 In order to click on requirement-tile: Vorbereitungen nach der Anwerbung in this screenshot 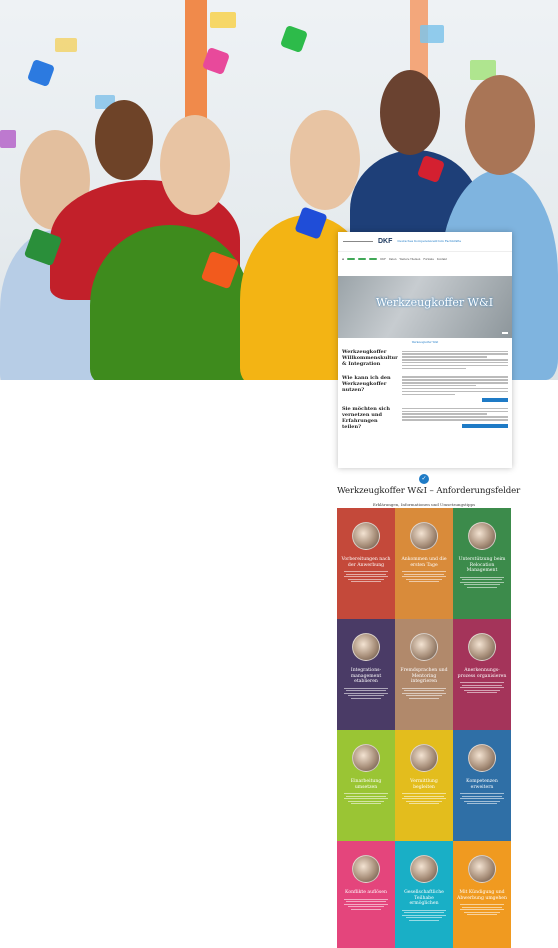, I will do `click(366, 563)`.